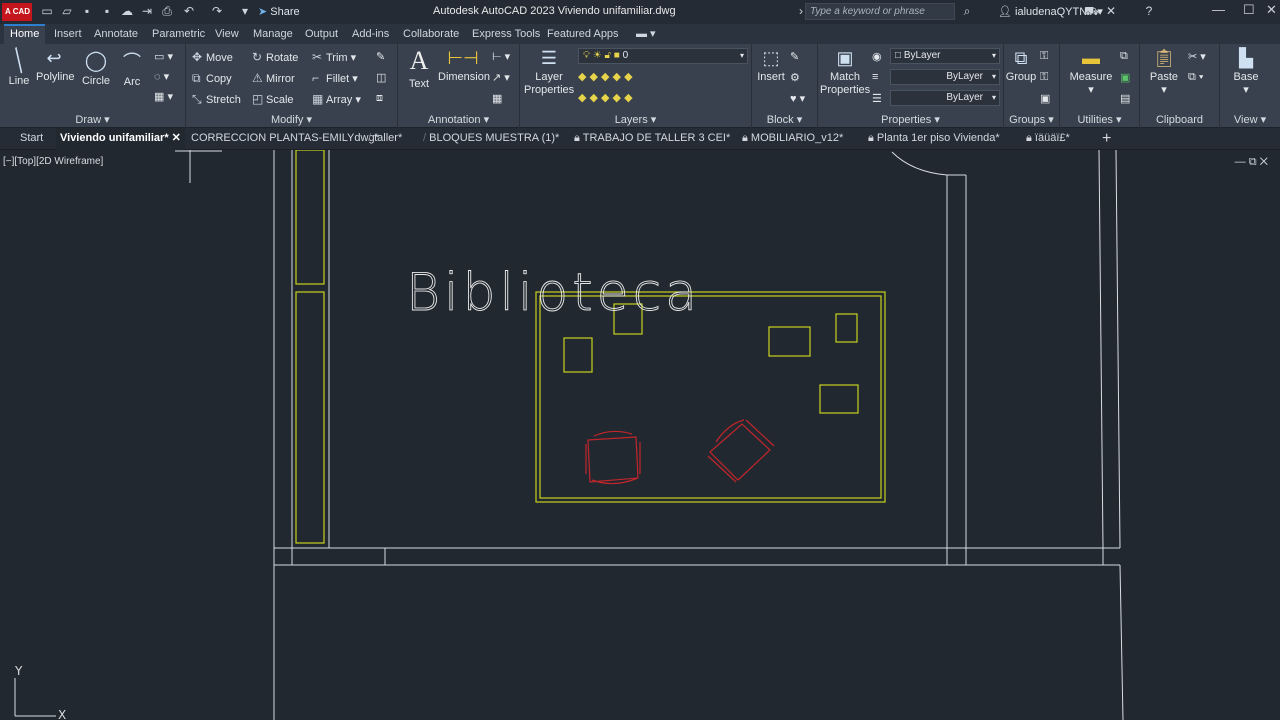 The width and height of the screenshot is (1280, 720). I want to click on viewport-controls-label: [−][Top][2D Wireframe], so click(53, 161).